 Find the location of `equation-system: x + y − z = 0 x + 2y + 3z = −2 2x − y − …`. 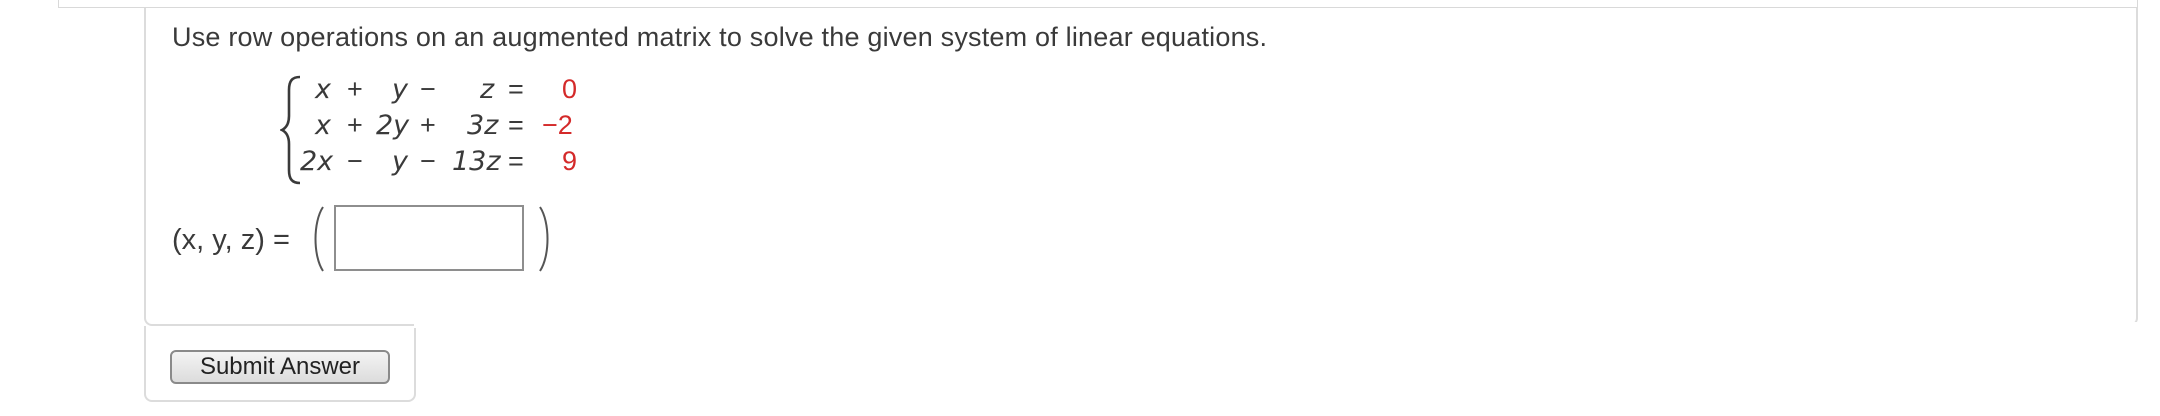

equation-system: x + y − z = 0 x + 2y + 3z = −2 2x − y − … is located at coordinates (440, 130).